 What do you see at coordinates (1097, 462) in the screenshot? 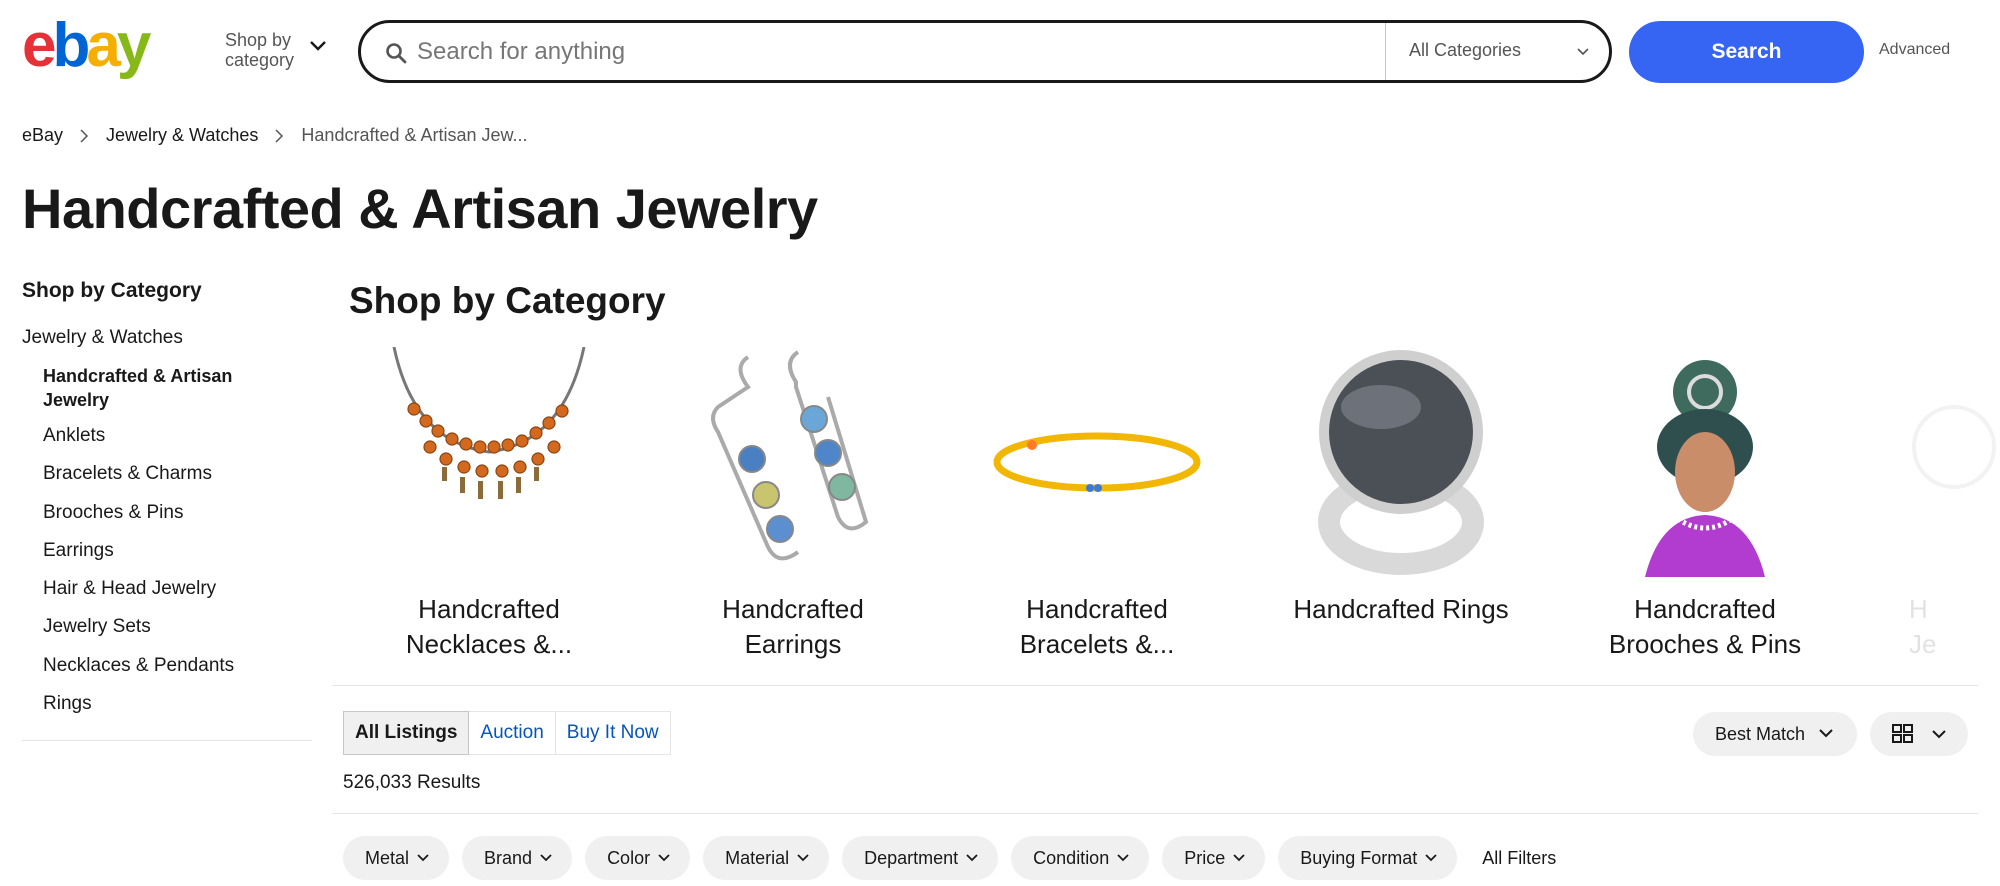
I see `bracelet-image` at bounding box center [1097, 462].